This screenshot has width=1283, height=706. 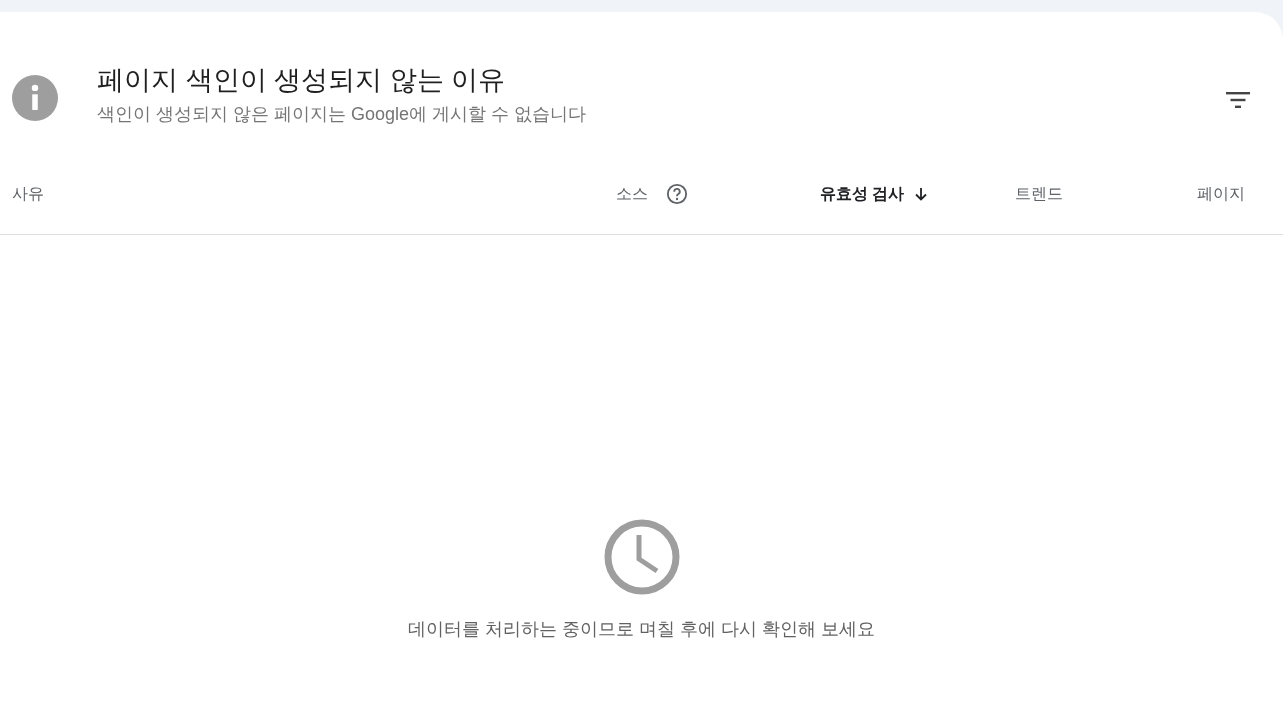 What do you see at coordinates (641, 629) in the screenshot?
I see `empty-state-message: 데이터를 처리하는 중이므로 며칠 후에 다시 확인해 보세요` at bounding box center [641, 629].